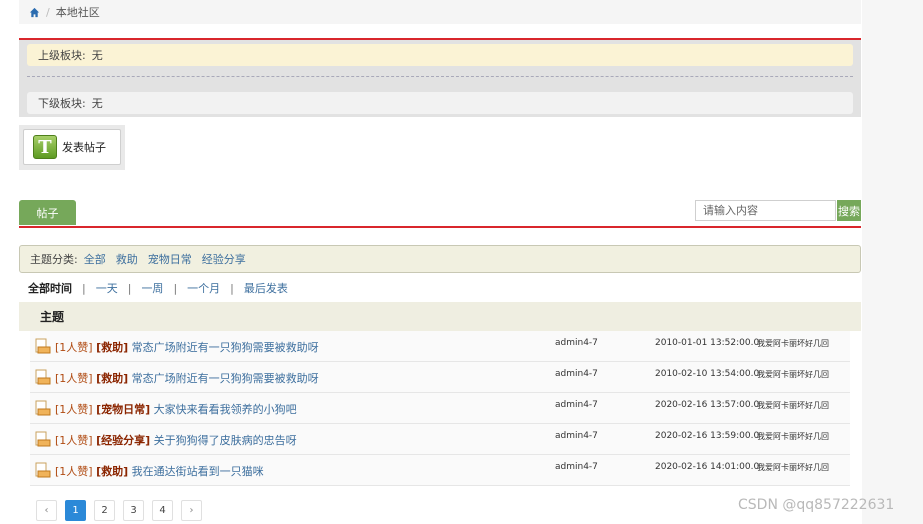 This screenshot has width=923, height=524. I want to click on tab-posts: 帖子, so click(47, 212).